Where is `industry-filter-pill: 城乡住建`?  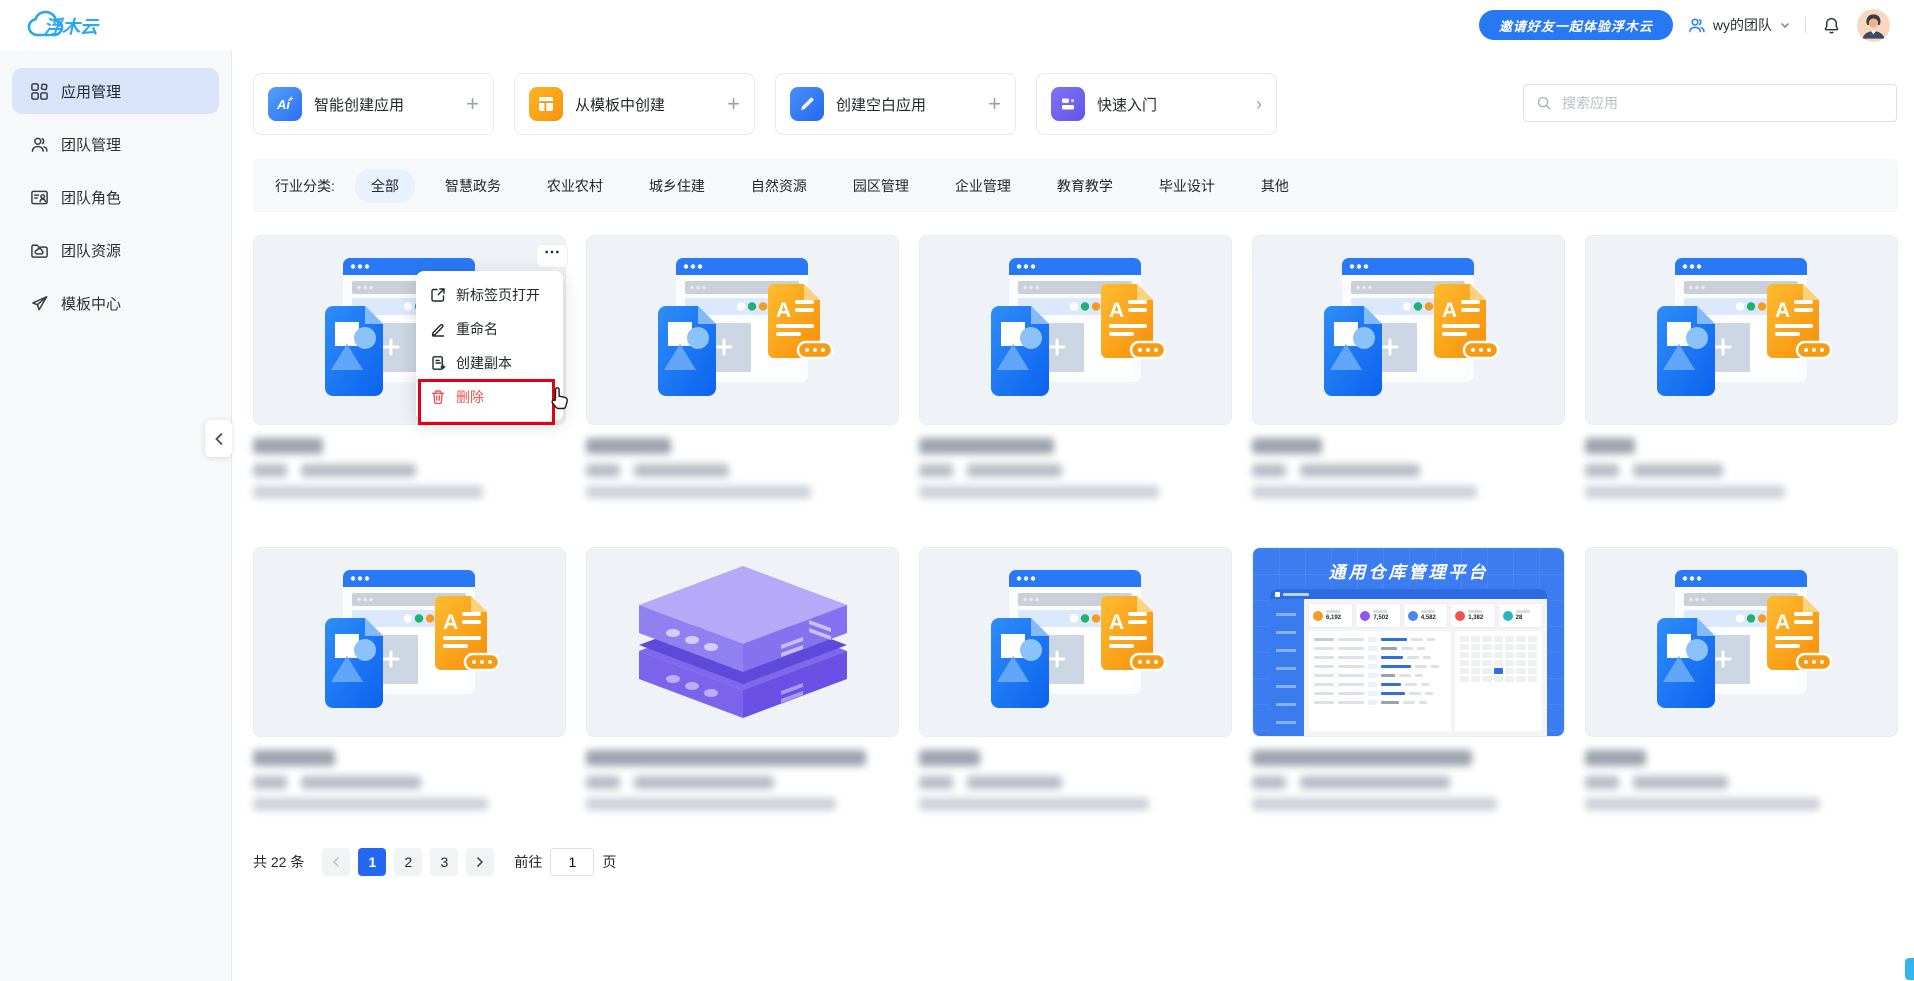 industry-filter-pill: 城乡住建 is located at coordinates (677, 186).